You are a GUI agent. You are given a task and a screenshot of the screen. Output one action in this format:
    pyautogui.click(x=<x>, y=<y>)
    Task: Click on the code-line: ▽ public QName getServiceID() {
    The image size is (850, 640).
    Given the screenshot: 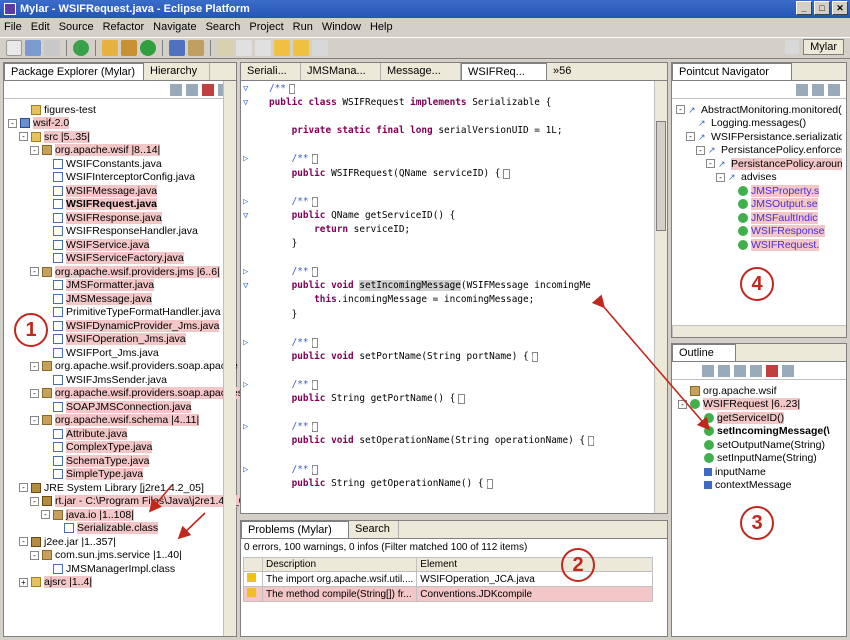 What is the action you would take?
    pyautogui.click(x=441, y=216)
    